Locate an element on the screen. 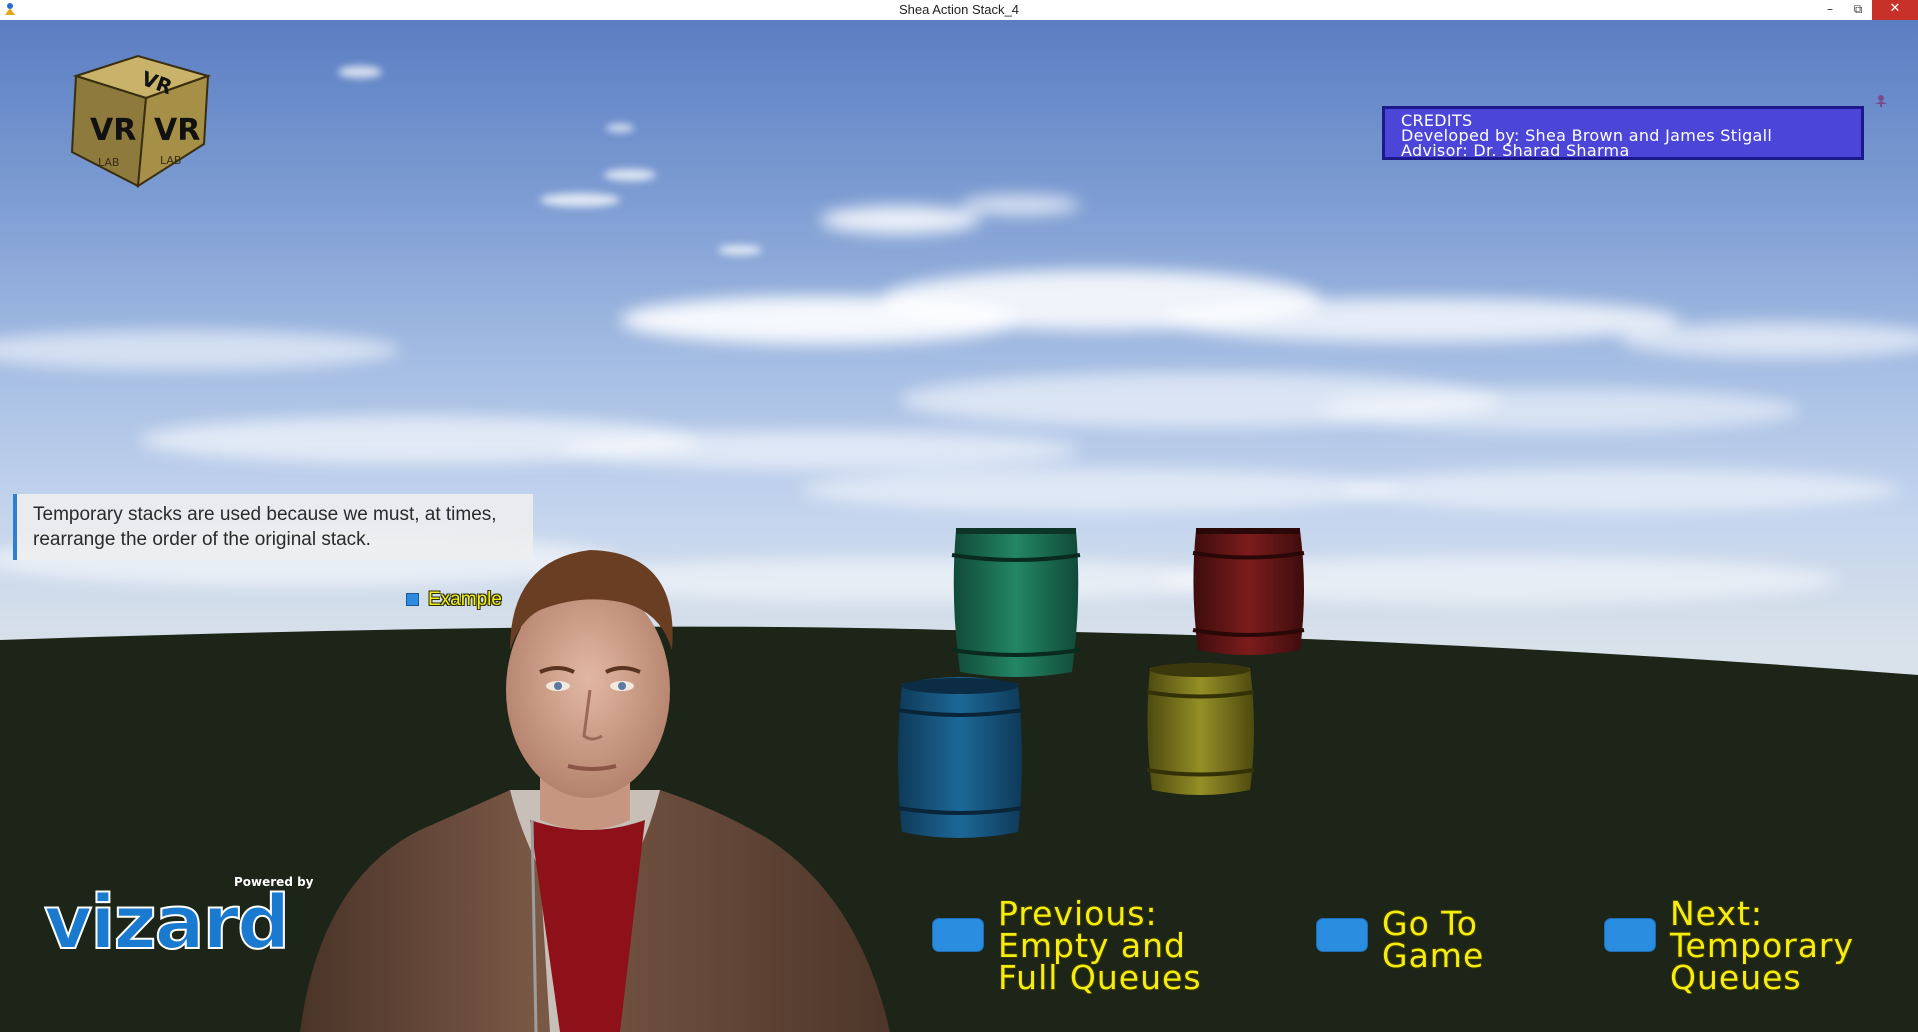  avatar-character is located at coordinates (595, 791).